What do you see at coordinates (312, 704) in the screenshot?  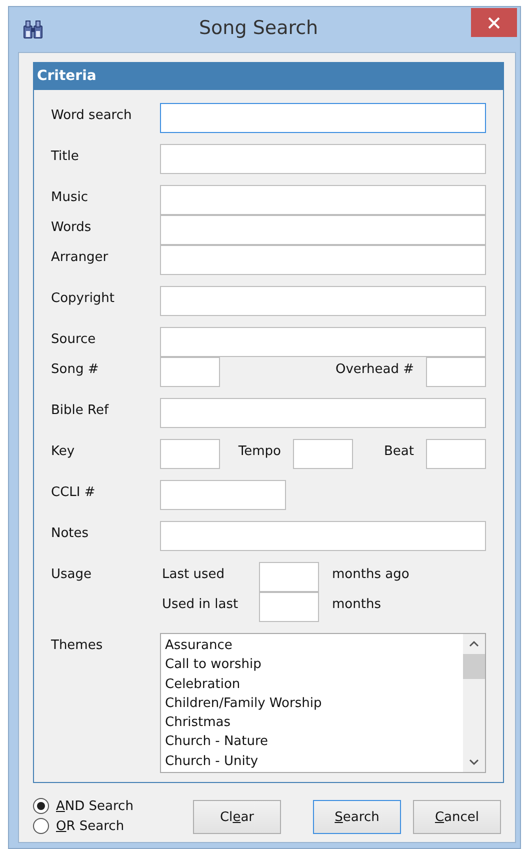 I see `list-item: Children/Family Worship` at bounding box center [312, 704].